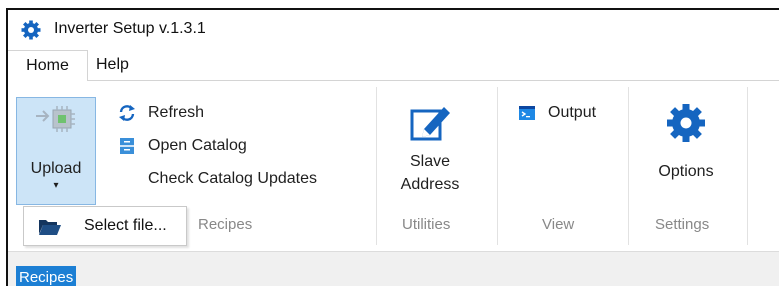 The height and width of the screenshot is (286, 779). I want to click on document-tab-bar: Recipes, so click(393, 268).